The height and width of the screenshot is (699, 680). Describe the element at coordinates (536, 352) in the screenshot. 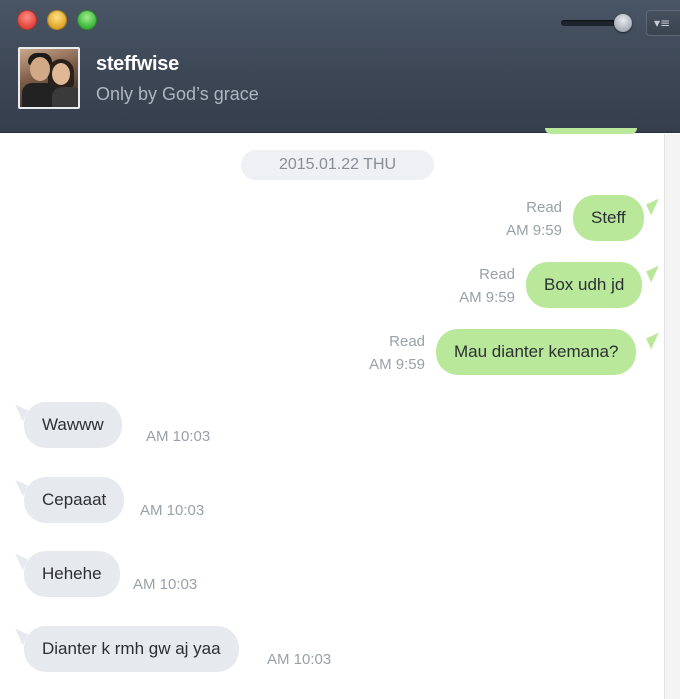

I see `outgoing-message: Mau dianter kemana?` at that location.